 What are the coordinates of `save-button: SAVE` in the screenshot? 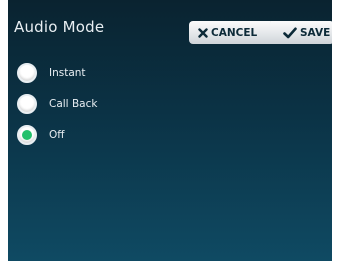 It's located at (295, 32).